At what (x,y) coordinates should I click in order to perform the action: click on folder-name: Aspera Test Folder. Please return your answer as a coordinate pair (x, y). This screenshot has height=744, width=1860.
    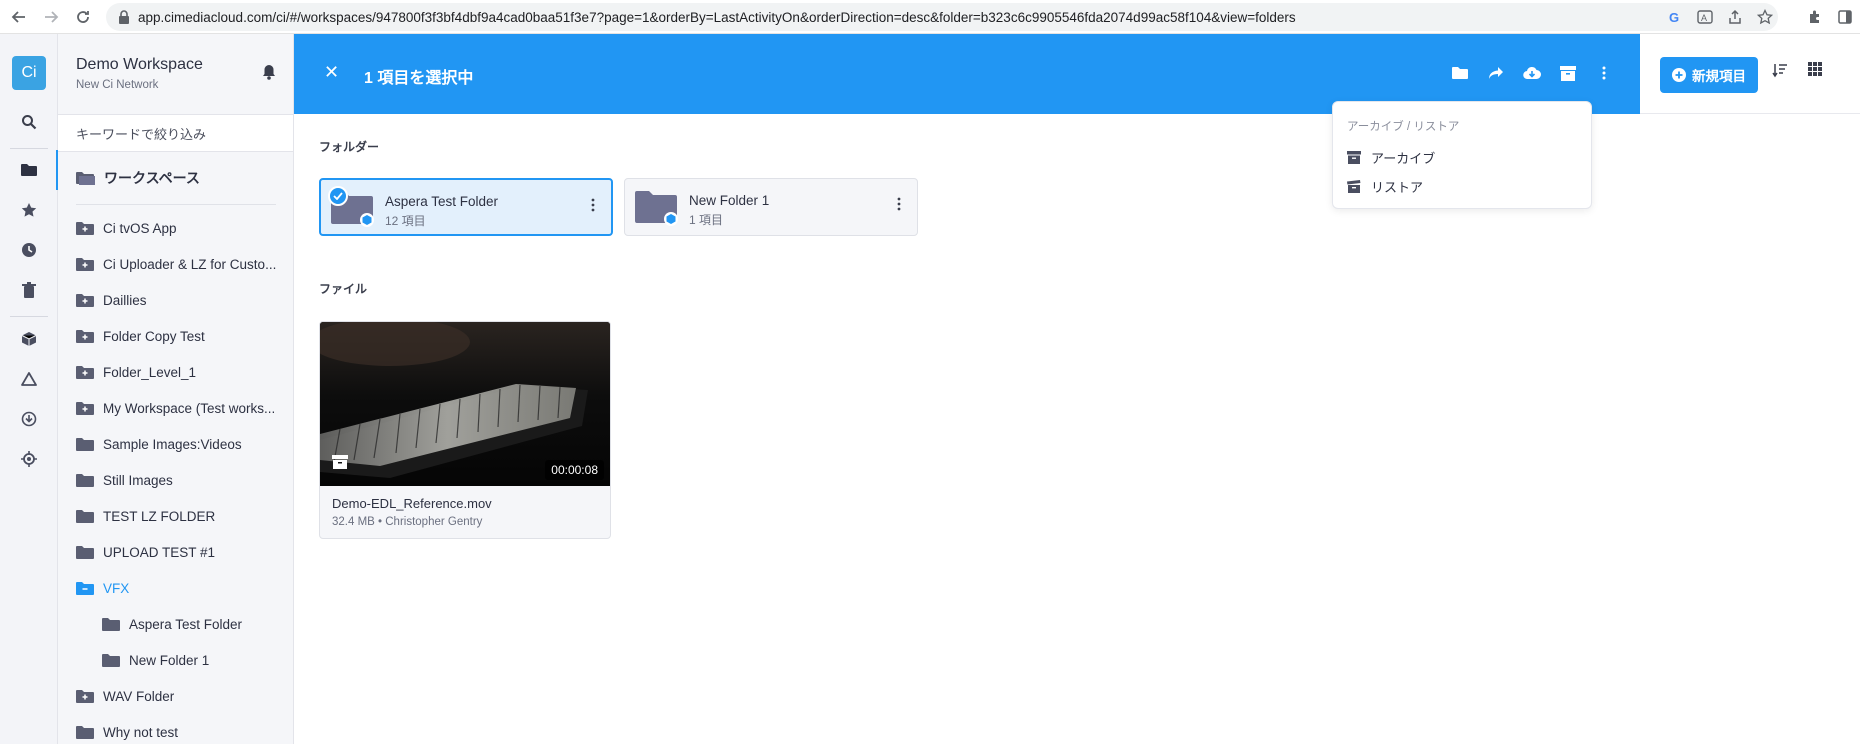
    Looking at the image, I should click on (442, 201).